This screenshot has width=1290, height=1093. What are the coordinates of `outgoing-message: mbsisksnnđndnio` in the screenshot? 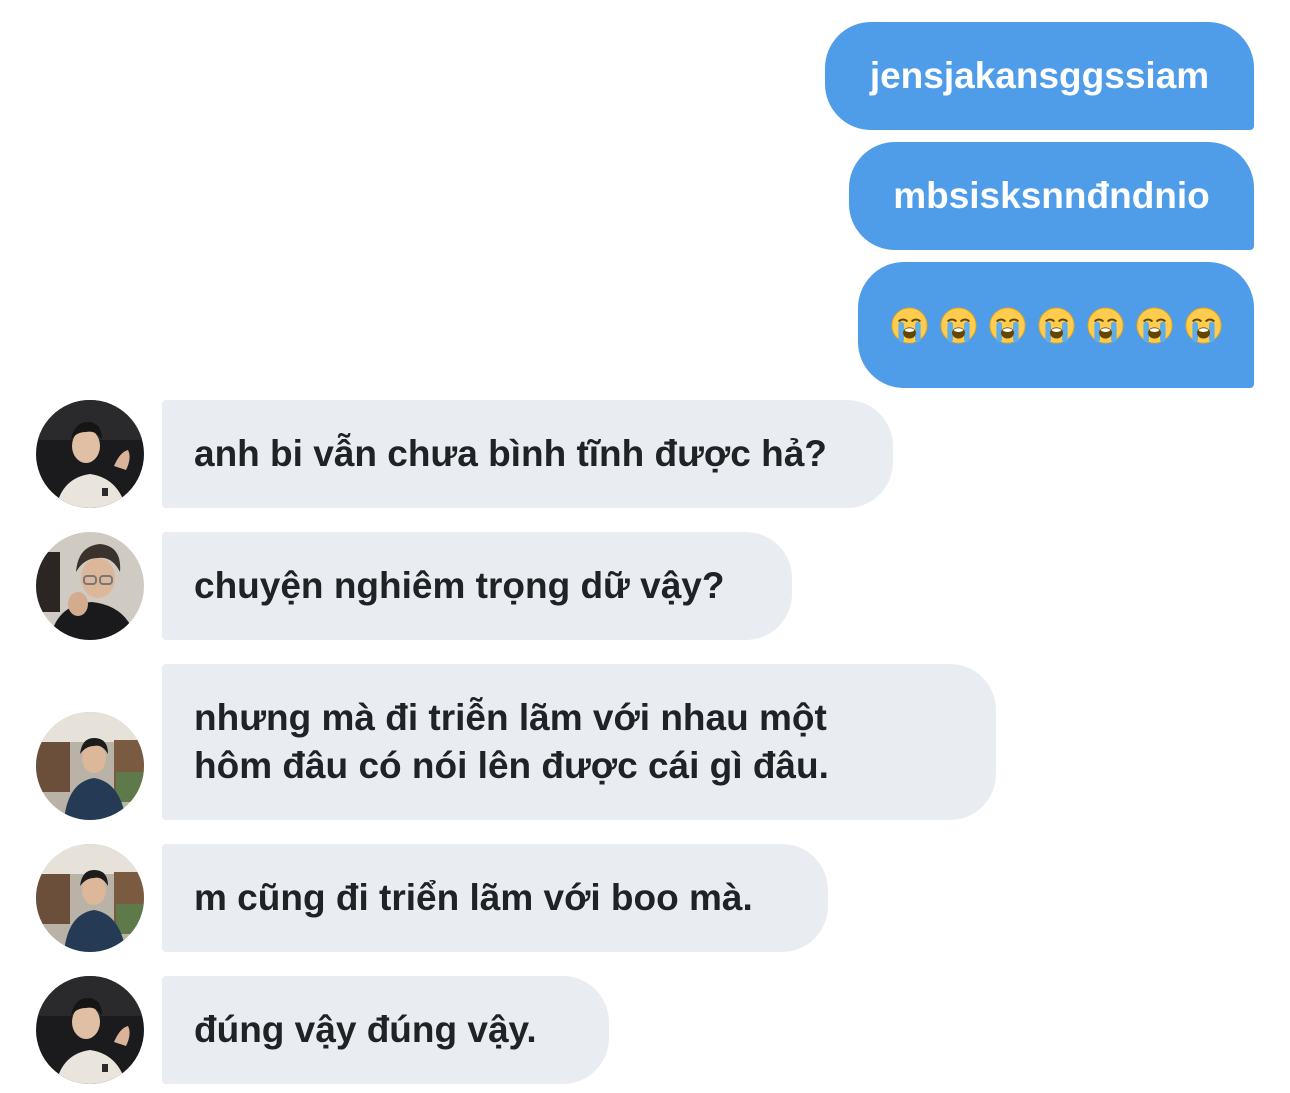 It's located at (1051, 196).